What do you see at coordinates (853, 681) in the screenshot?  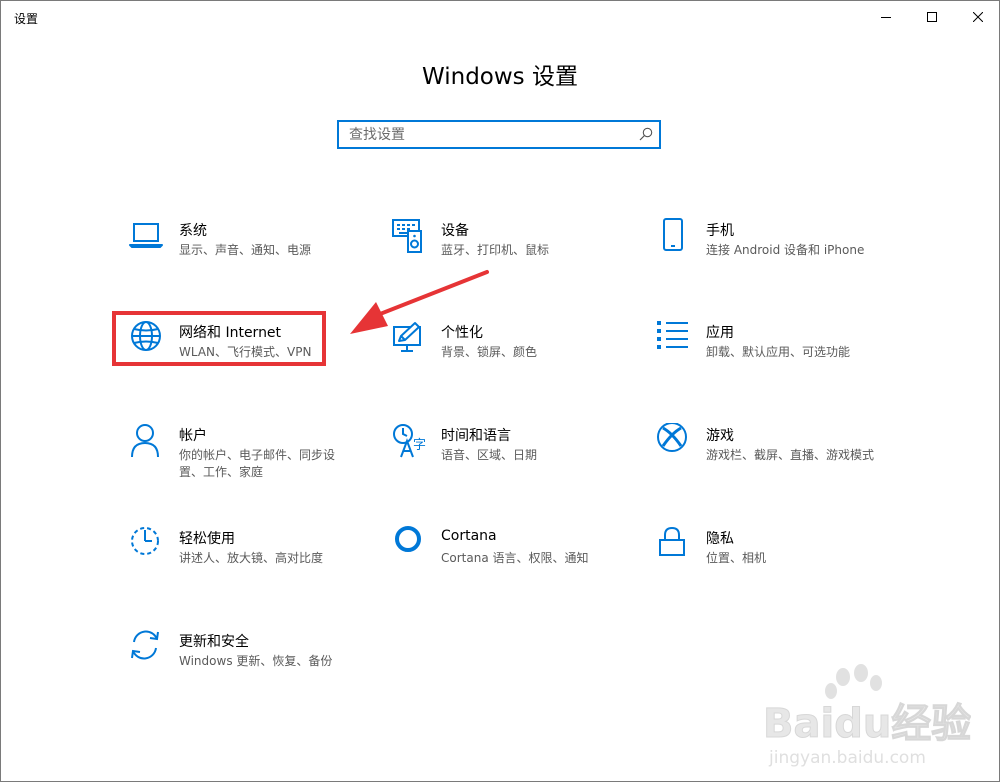 I see `paw-icon` at bounding box center [853, 681].